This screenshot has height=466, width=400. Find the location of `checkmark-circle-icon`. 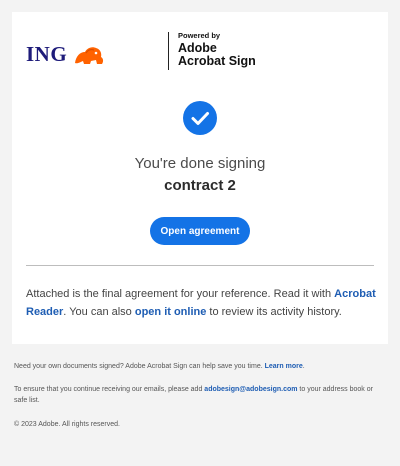

checkmark-circle-icon is located at coordinates (200, 118).